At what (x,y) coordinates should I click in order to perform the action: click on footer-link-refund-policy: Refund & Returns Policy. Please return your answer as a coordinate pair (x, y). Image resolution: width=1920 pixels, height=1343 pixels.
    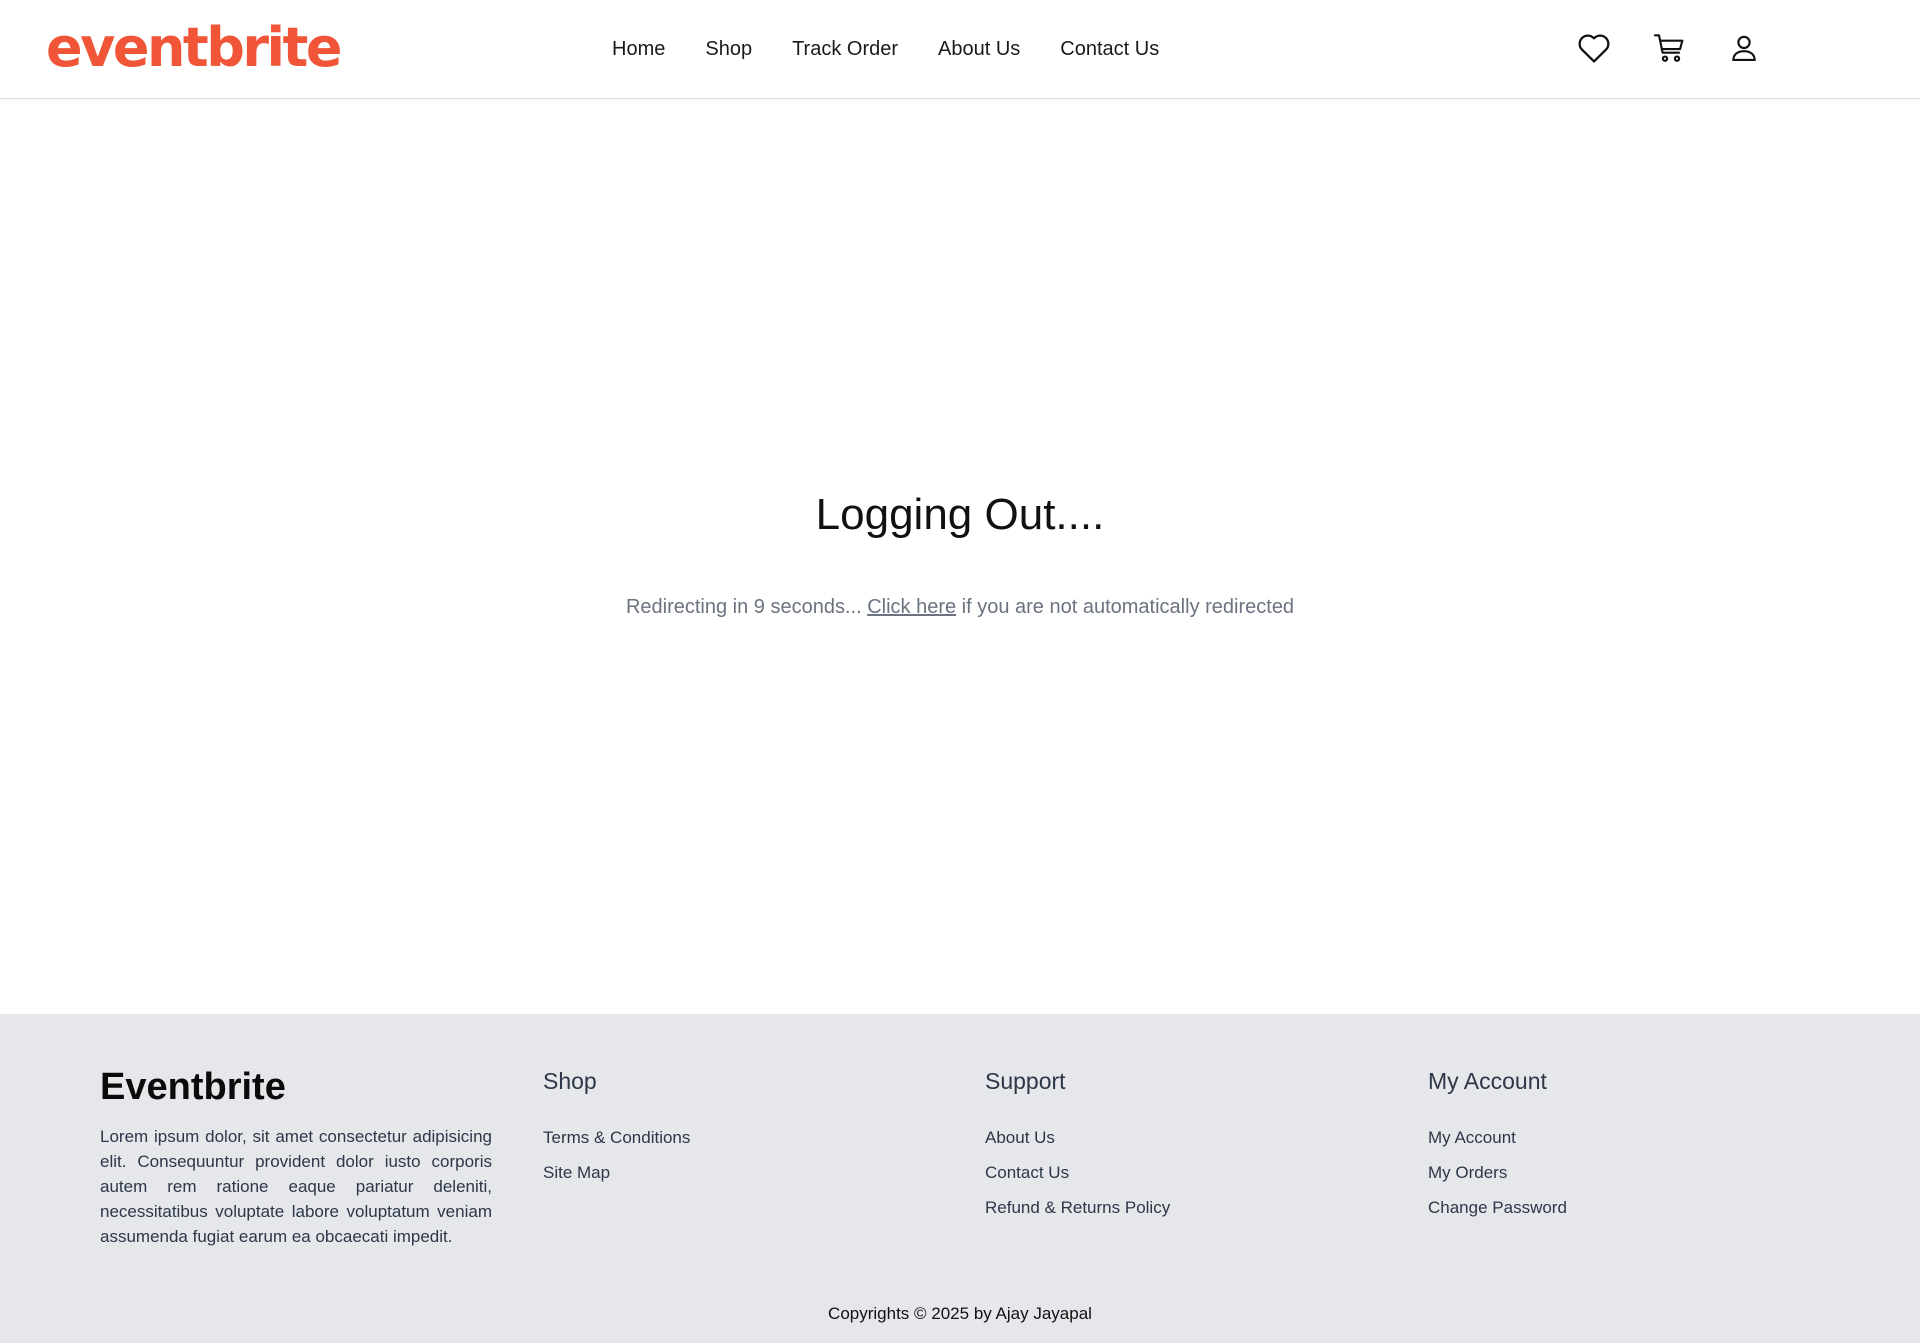
    Looking at the image, I should click on (1077, 1207).